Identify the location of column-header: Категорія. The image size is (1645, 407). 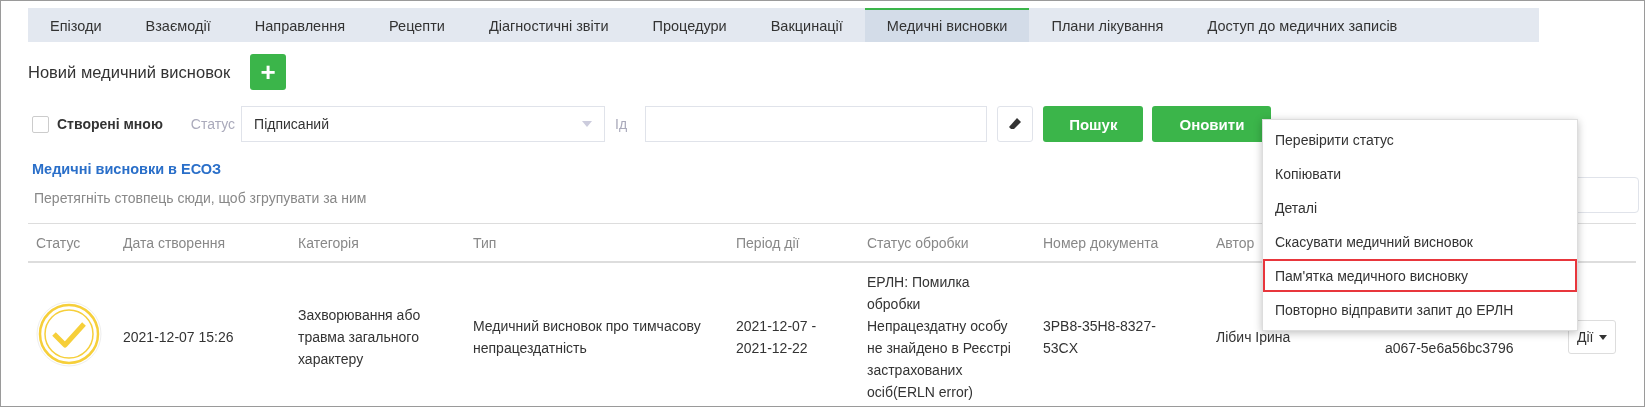
(377, 242).